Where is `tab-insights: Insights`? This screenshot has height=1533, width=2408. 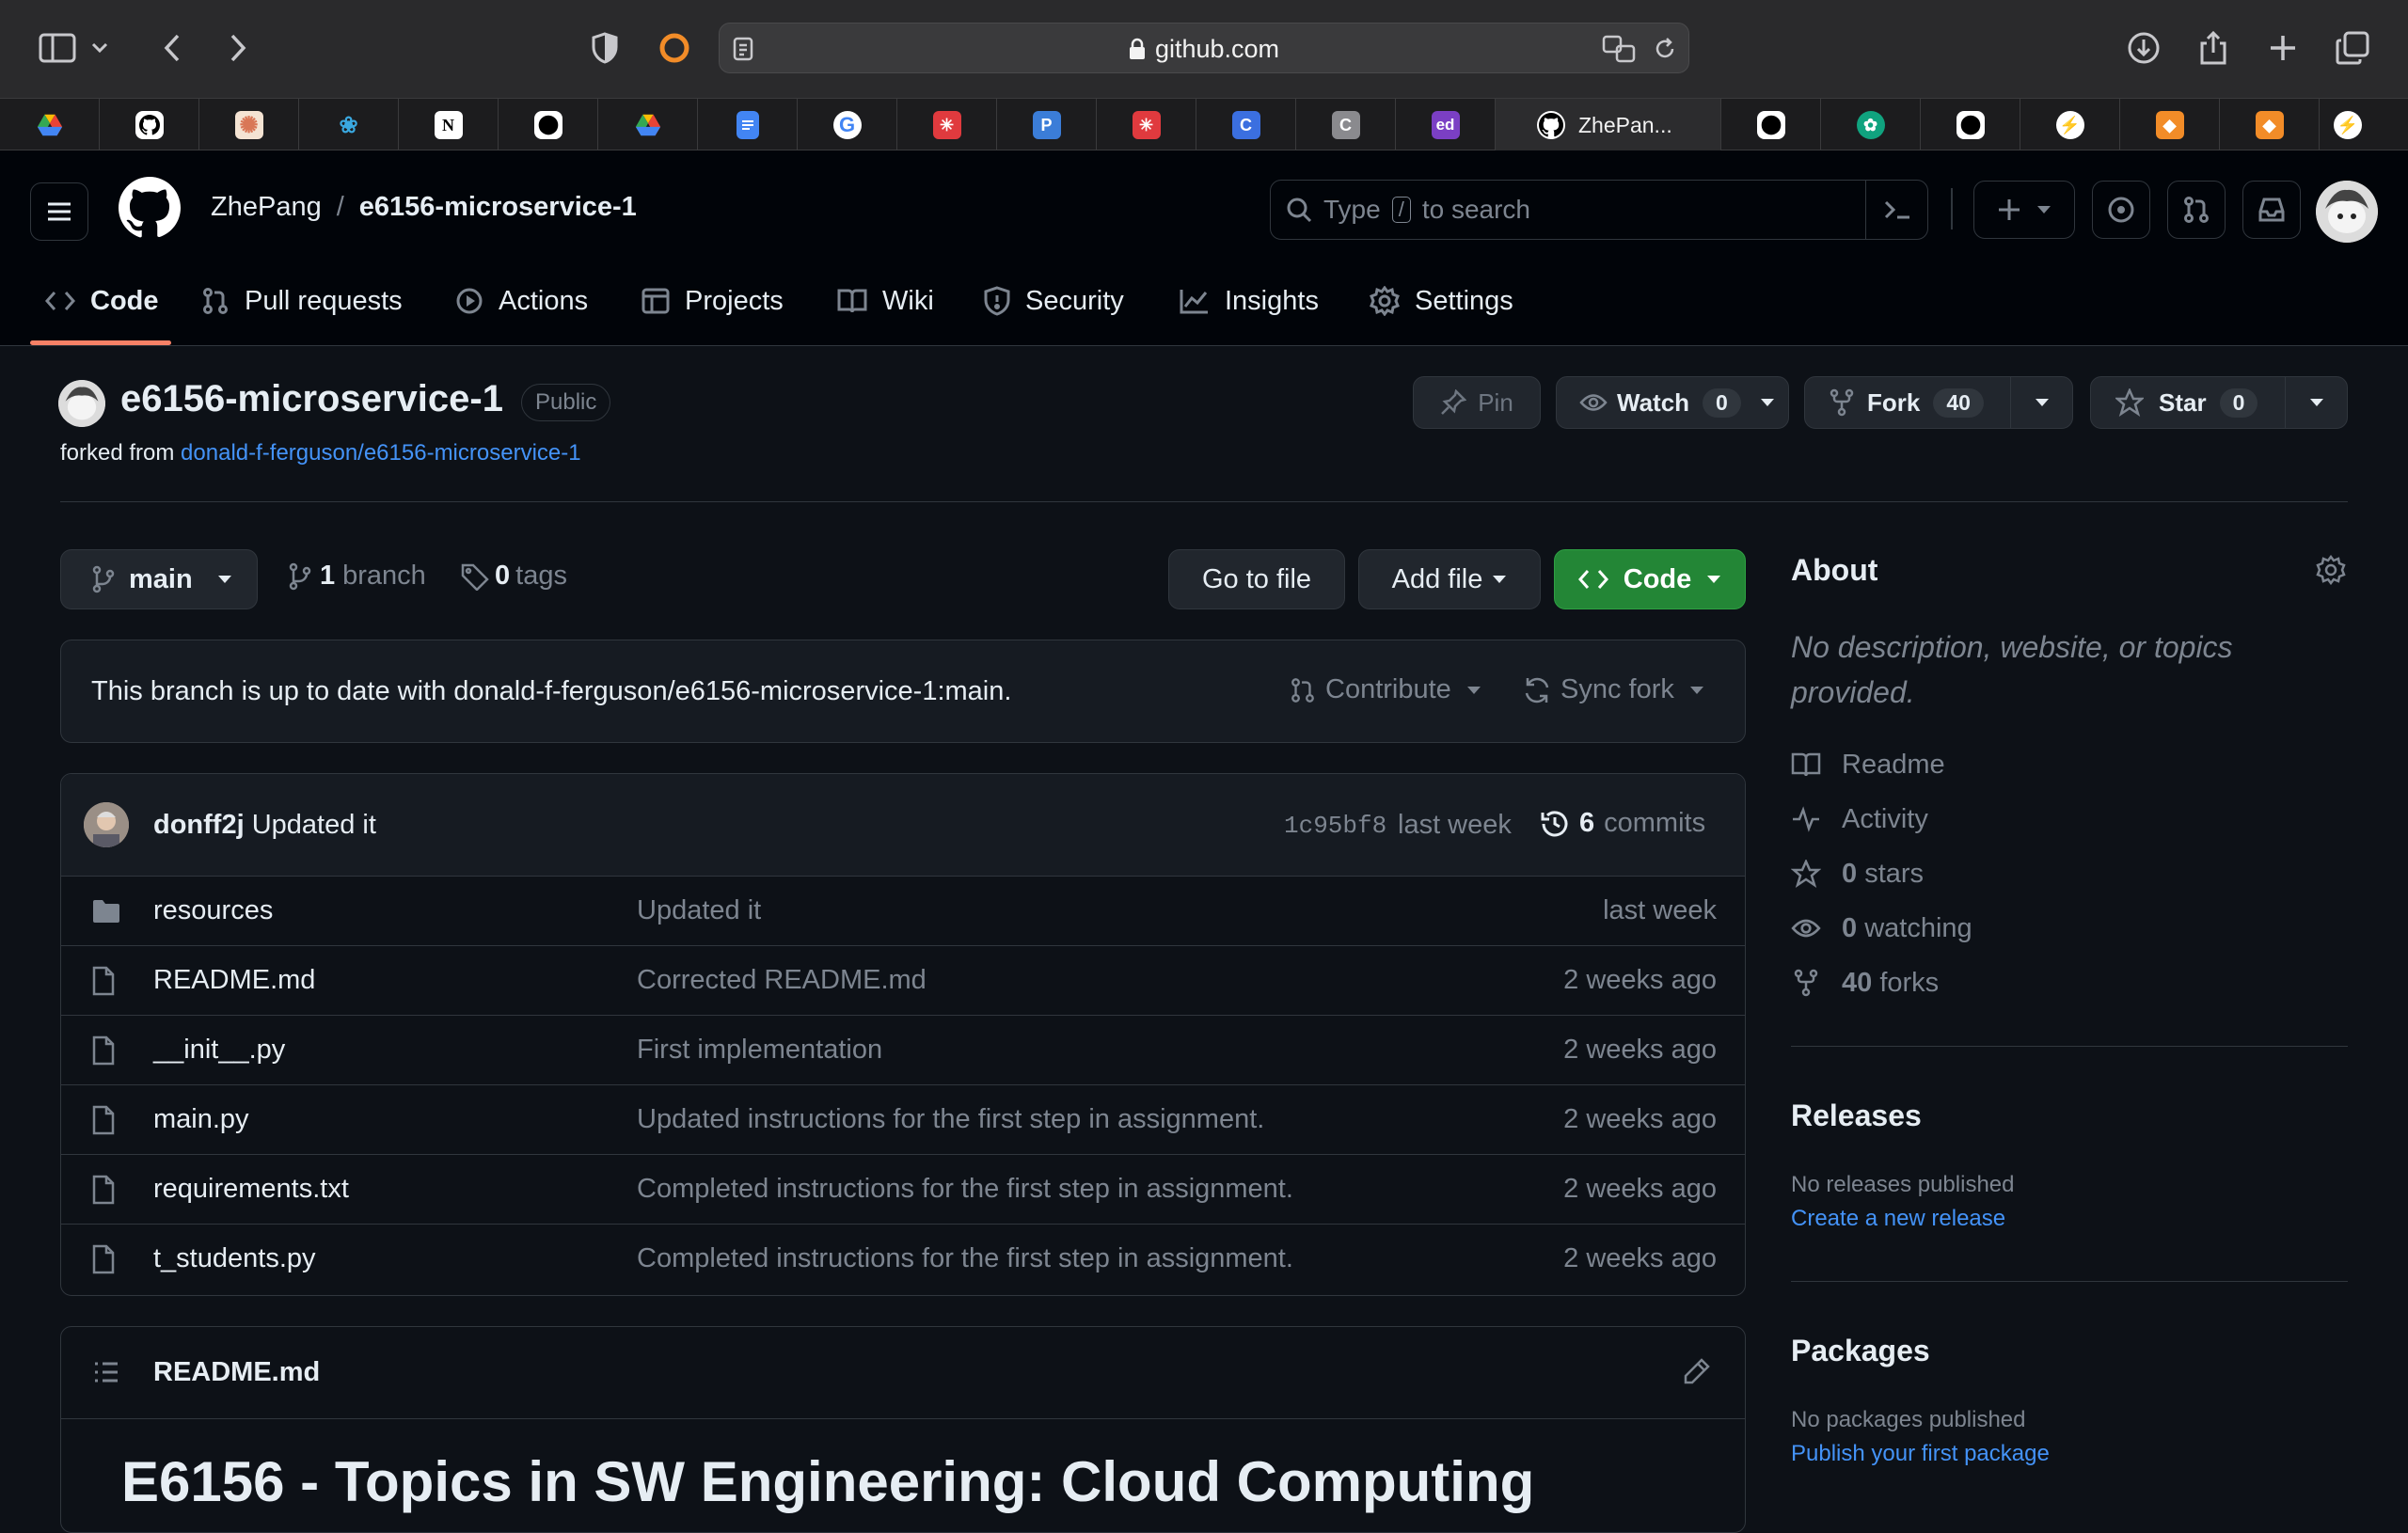
tab-insights: Insights is located at coordinates (1250, 301).